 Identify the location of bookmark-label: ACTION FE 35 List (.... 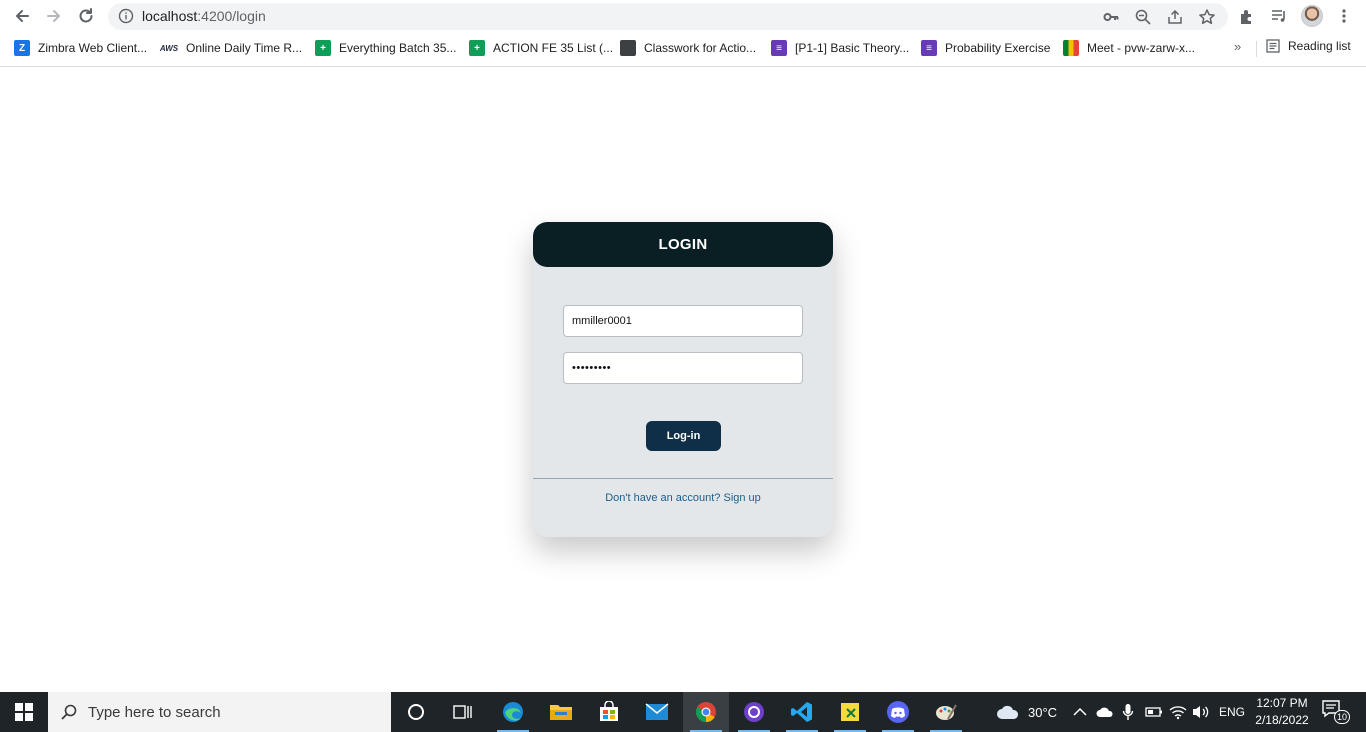
(553, 48).